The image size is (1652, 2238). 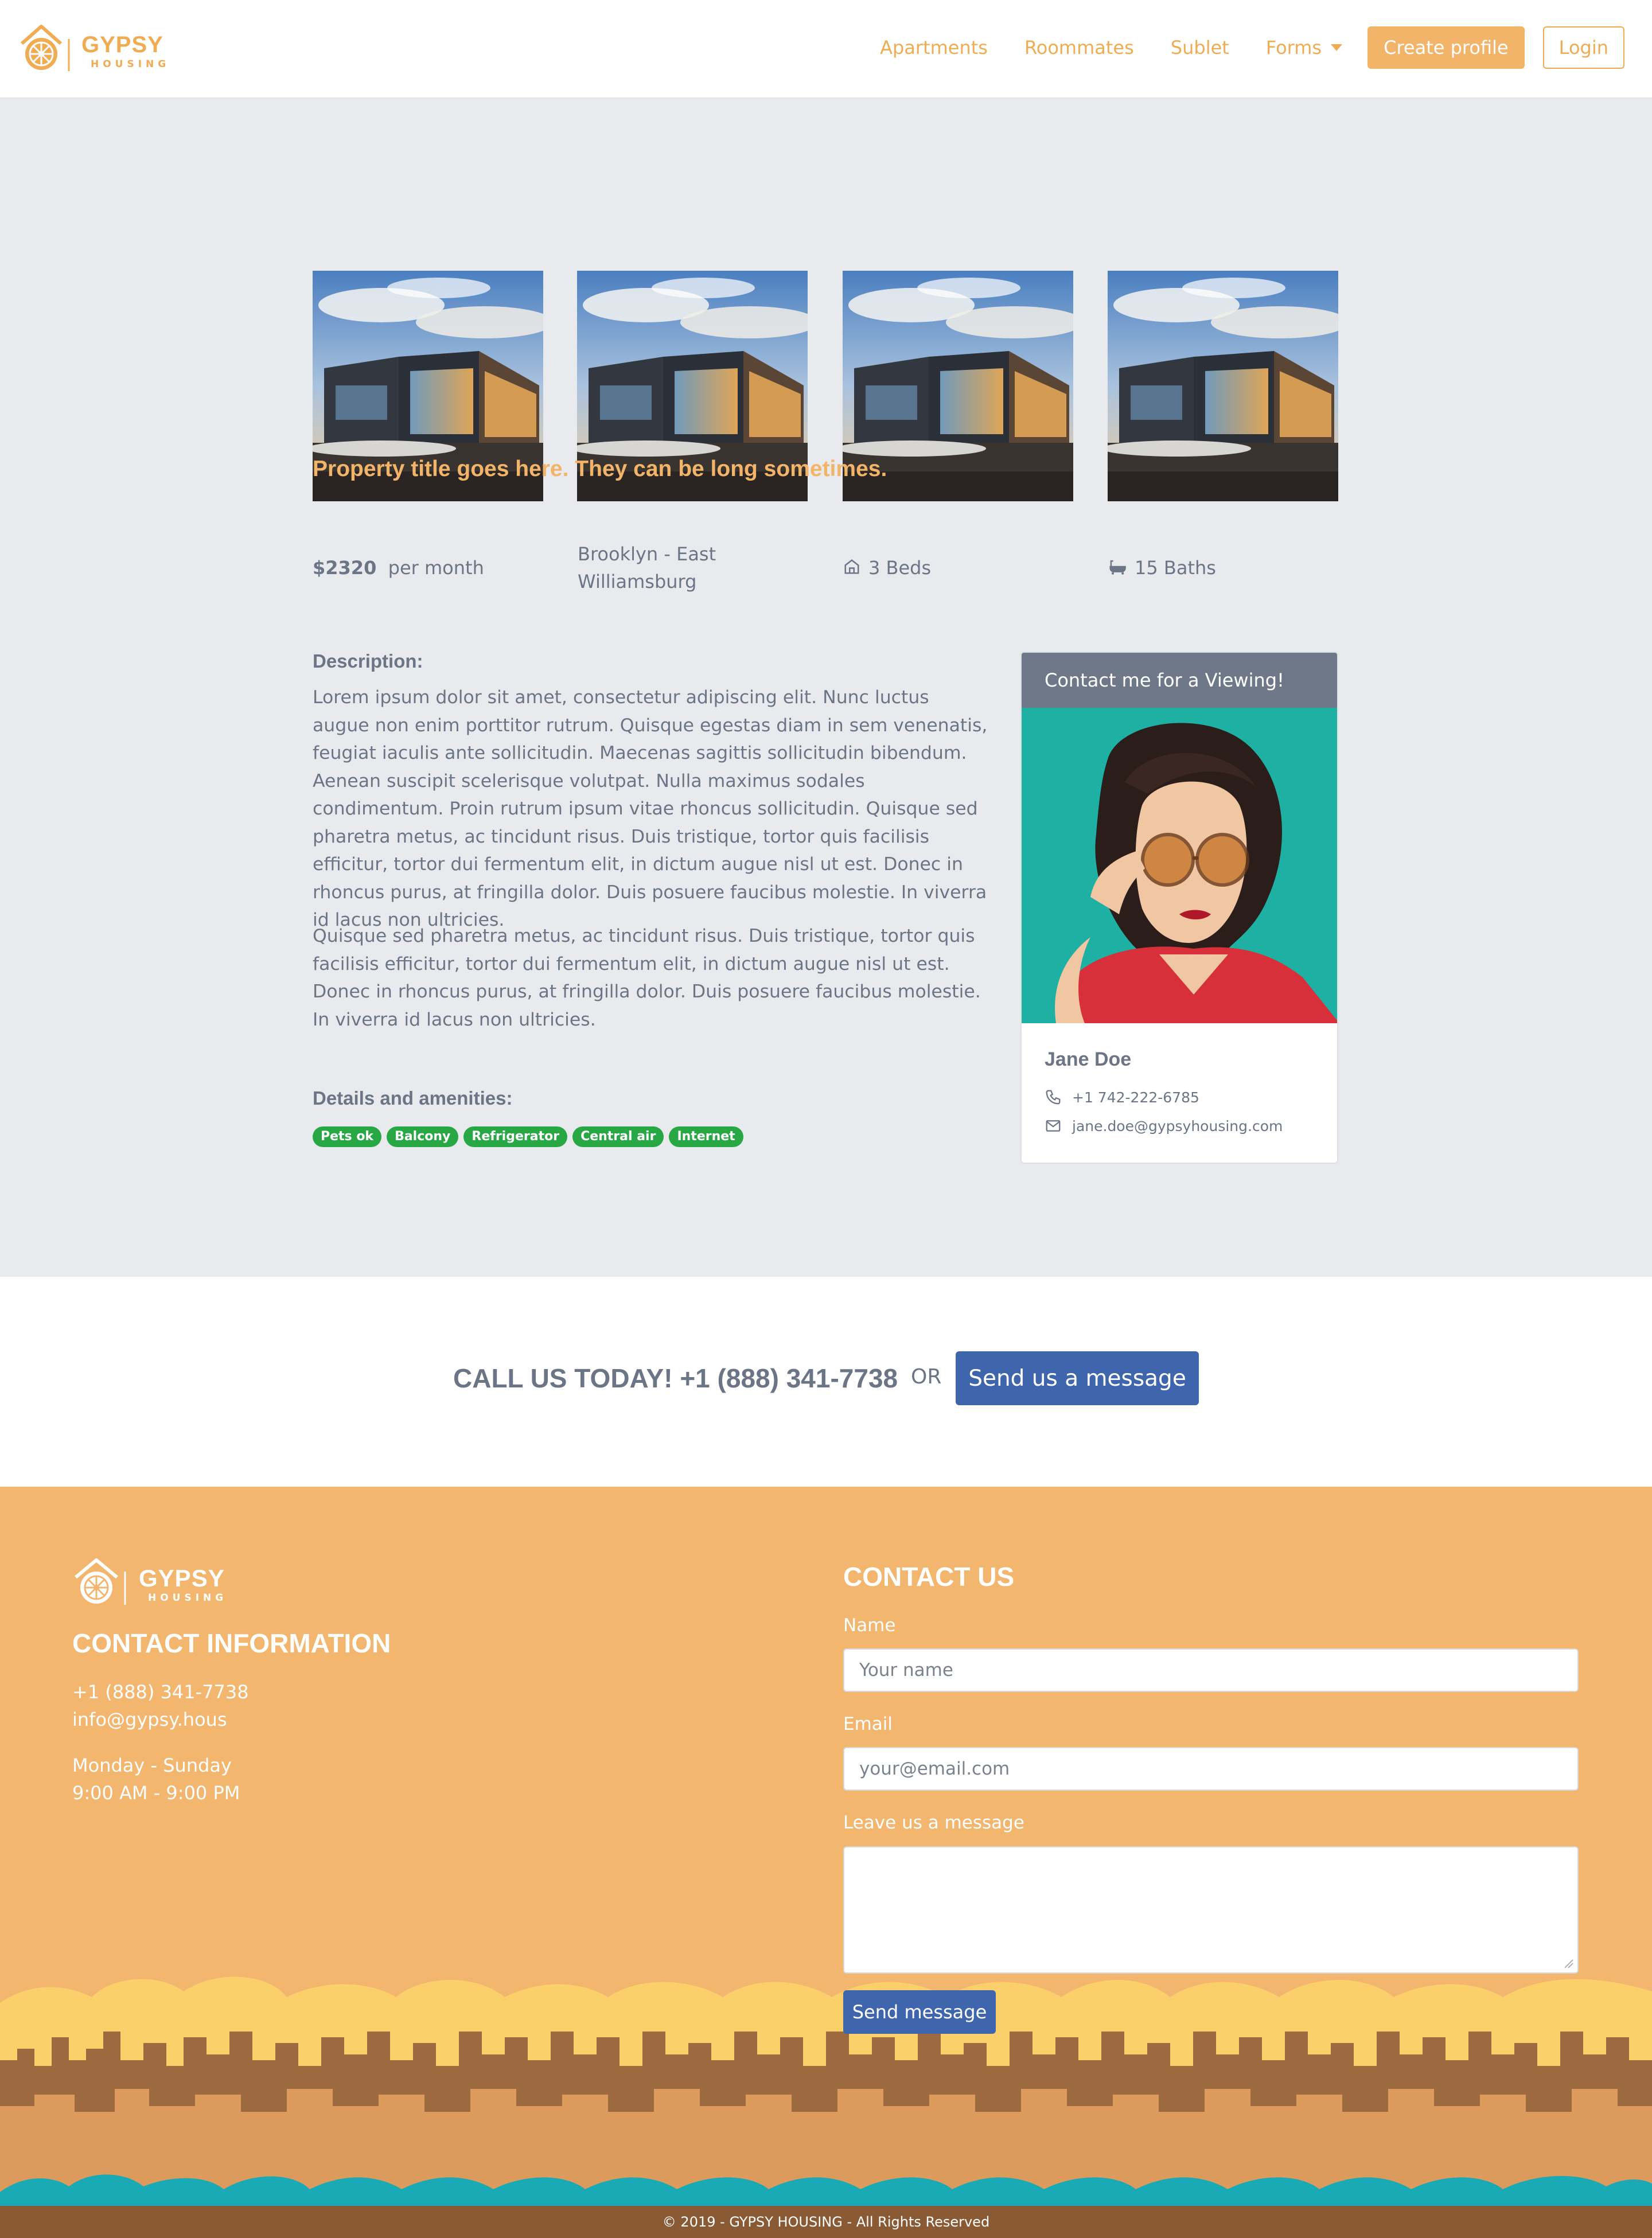 What do you see at coordinates (436, 568) in the screenshot?
I see `price-unit: per month` at bounding box center [436, 568].